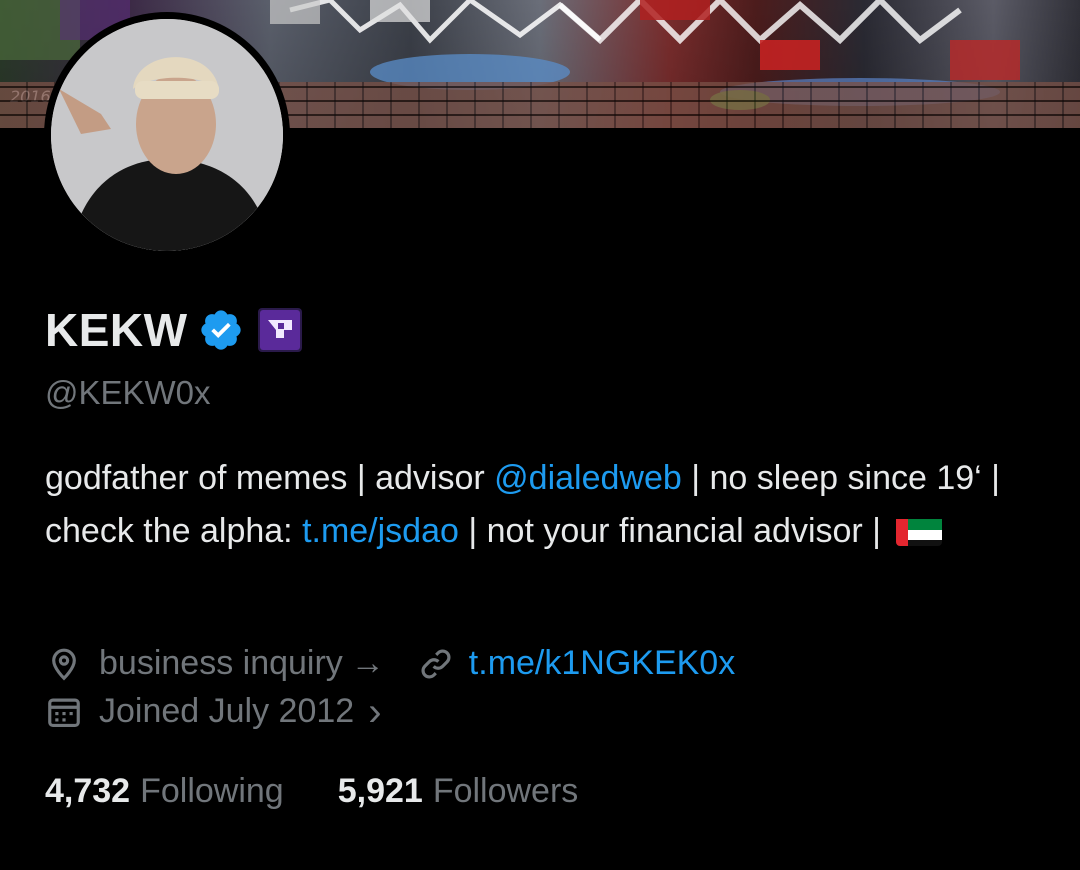 This screenshot has width=1080, height=870. I want to click on bio-text-1: godfather of memes | advisor, so click(270, 478).